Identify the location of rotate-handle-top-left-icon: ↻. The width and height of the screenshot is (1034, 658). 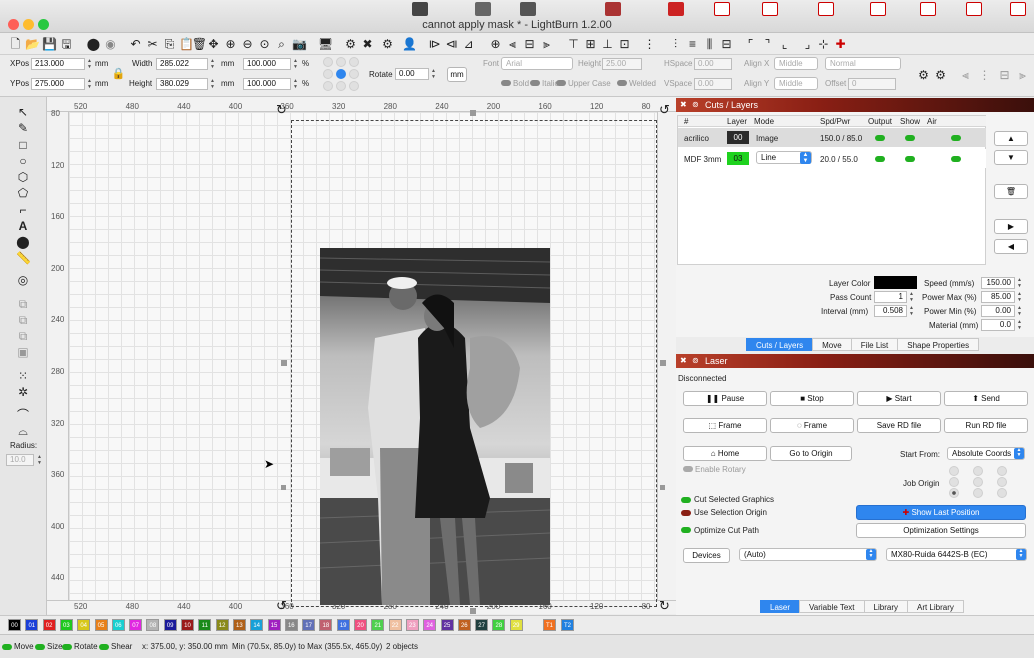
(281, 109).